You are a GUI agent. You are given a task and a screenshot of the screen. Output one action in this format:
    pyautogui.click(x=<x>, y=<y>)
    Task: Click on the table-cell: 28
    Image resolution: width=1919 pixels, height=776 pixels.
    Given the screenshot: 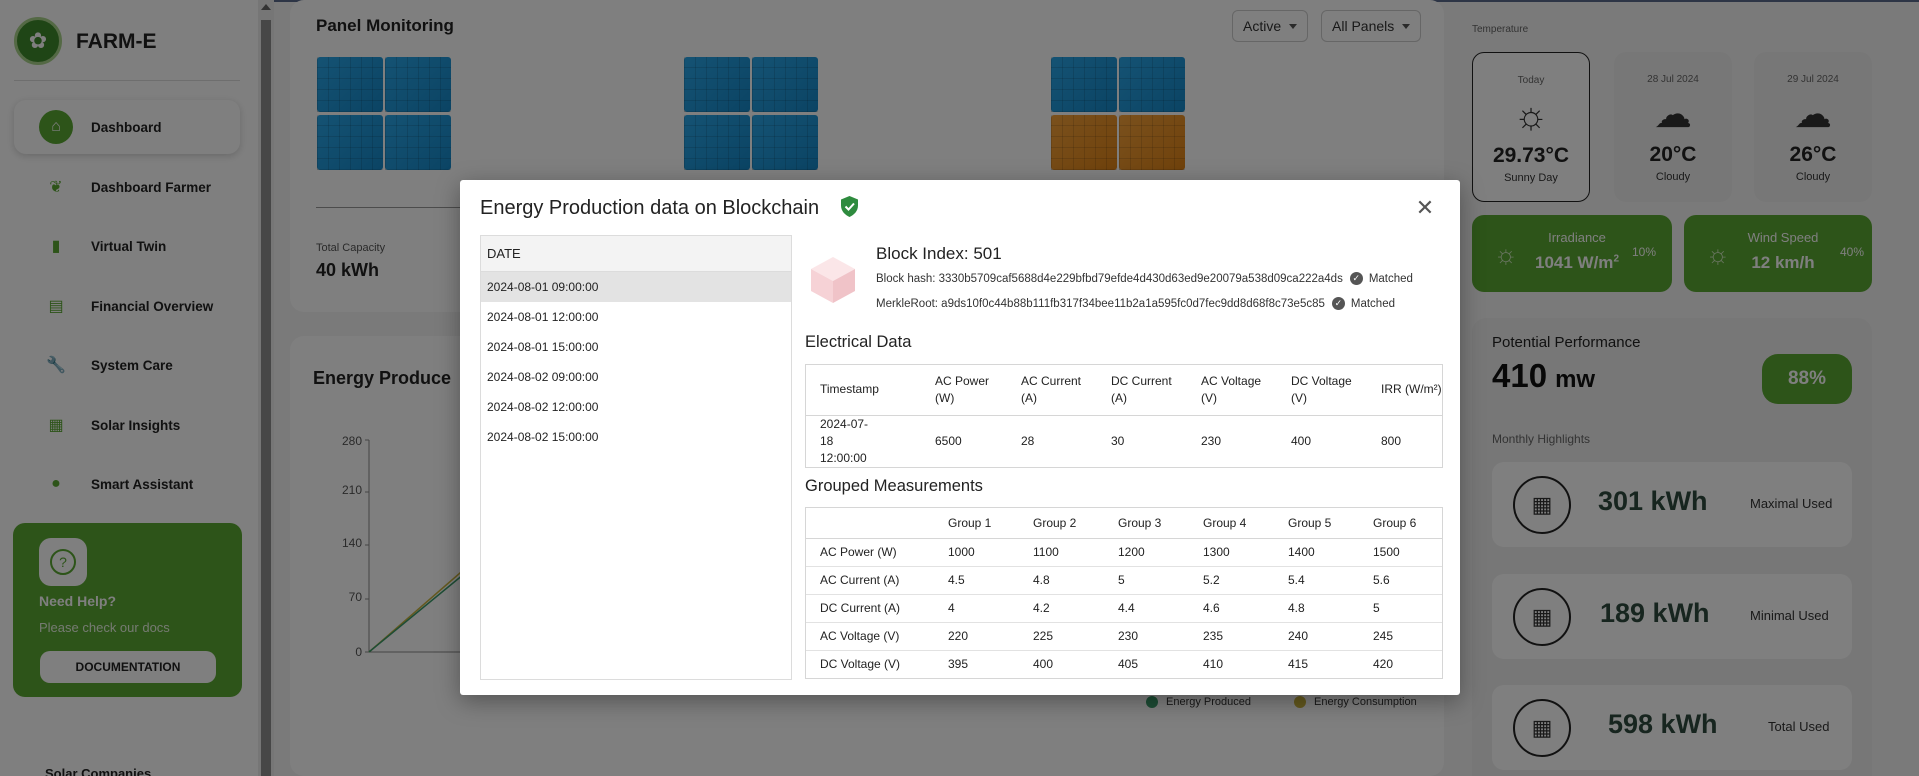 What is the action you would take?
    pyautogui.click(x=1028, y=440)
    